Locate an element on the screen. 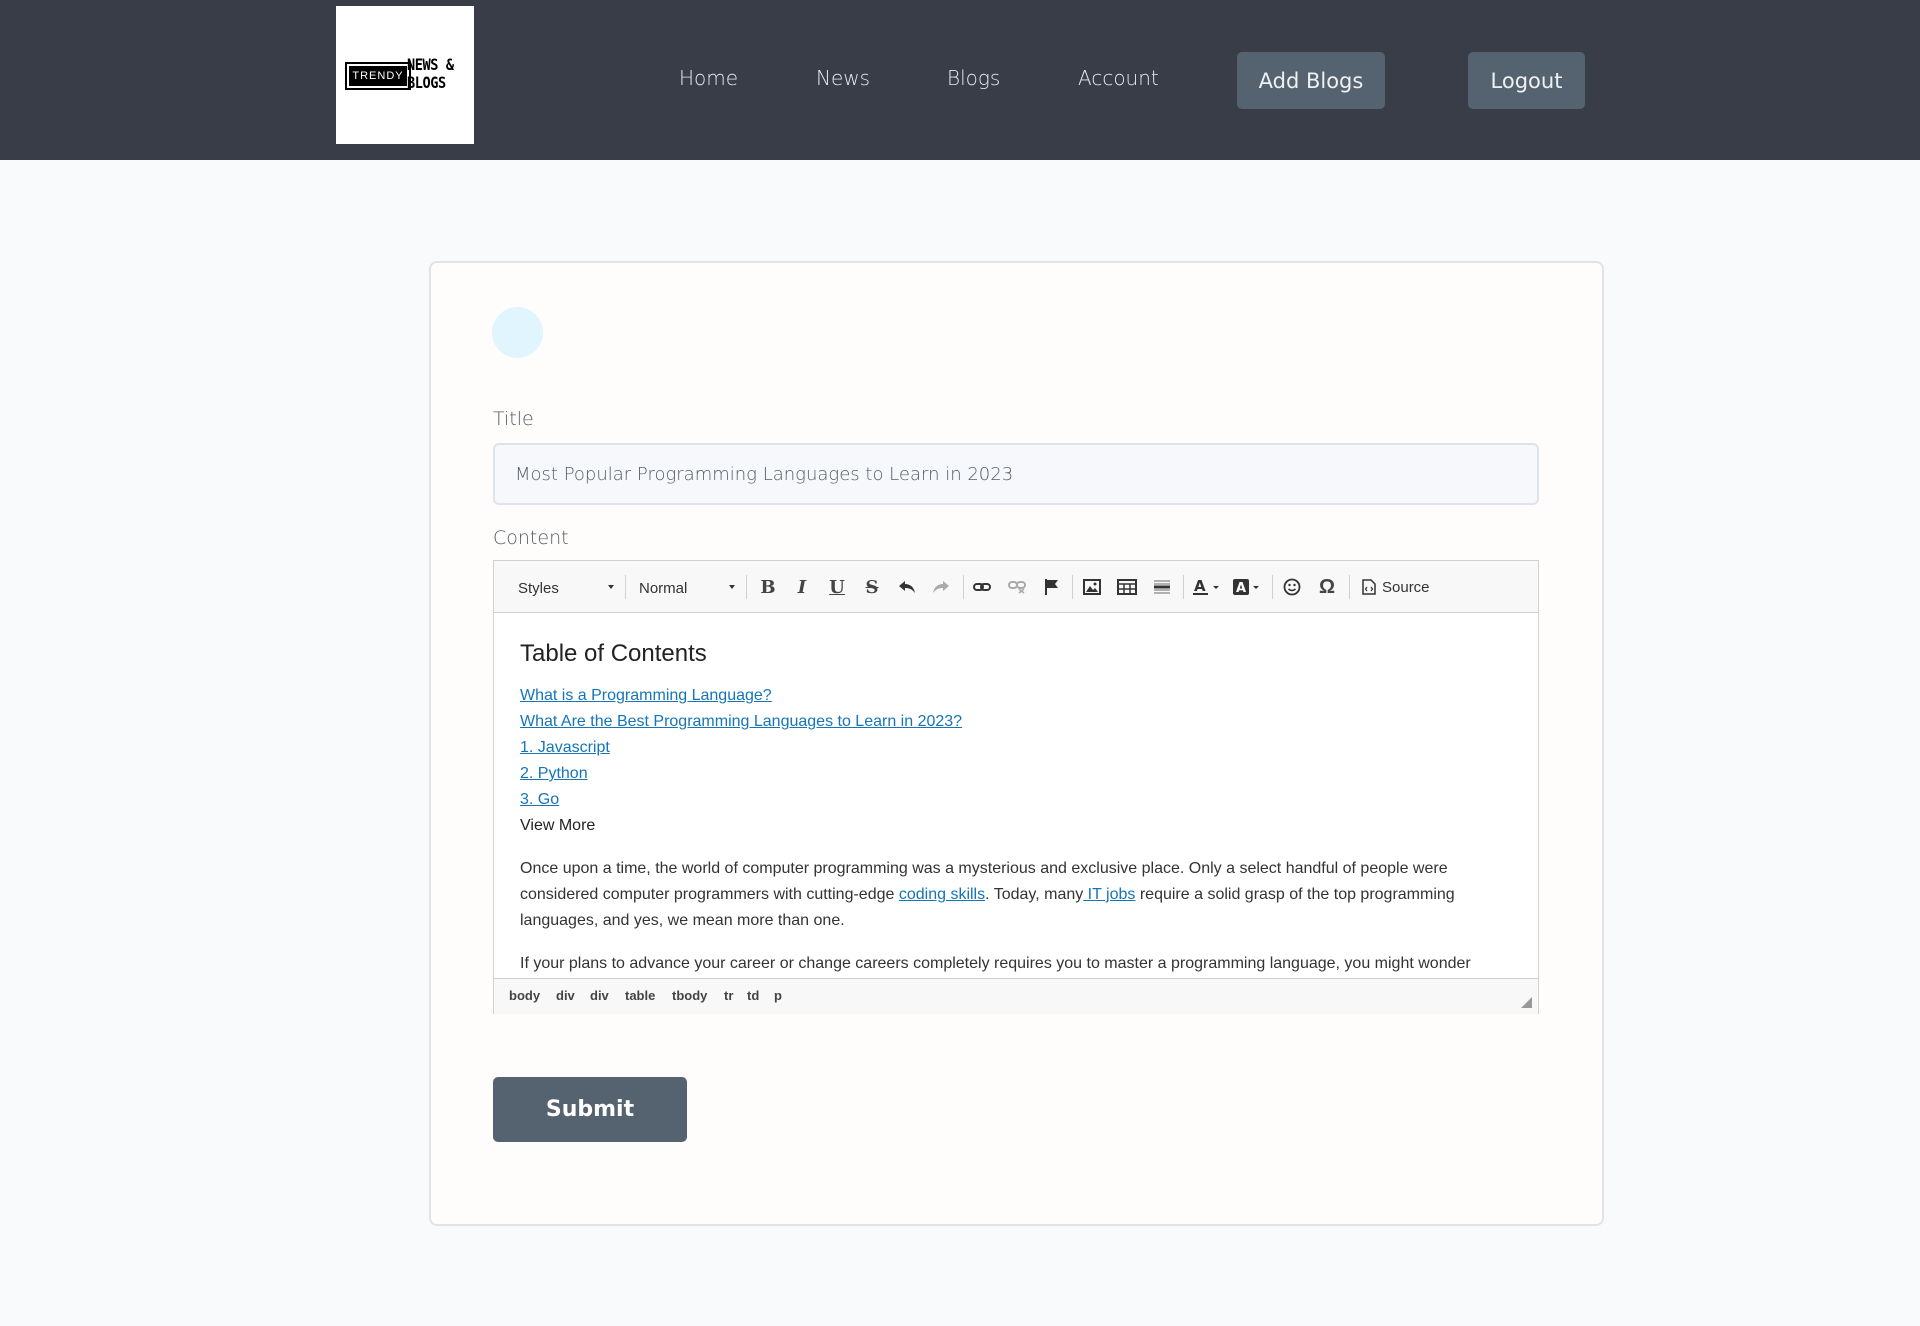  logo-badge: TRENDY is located at coordinates (378, 76).